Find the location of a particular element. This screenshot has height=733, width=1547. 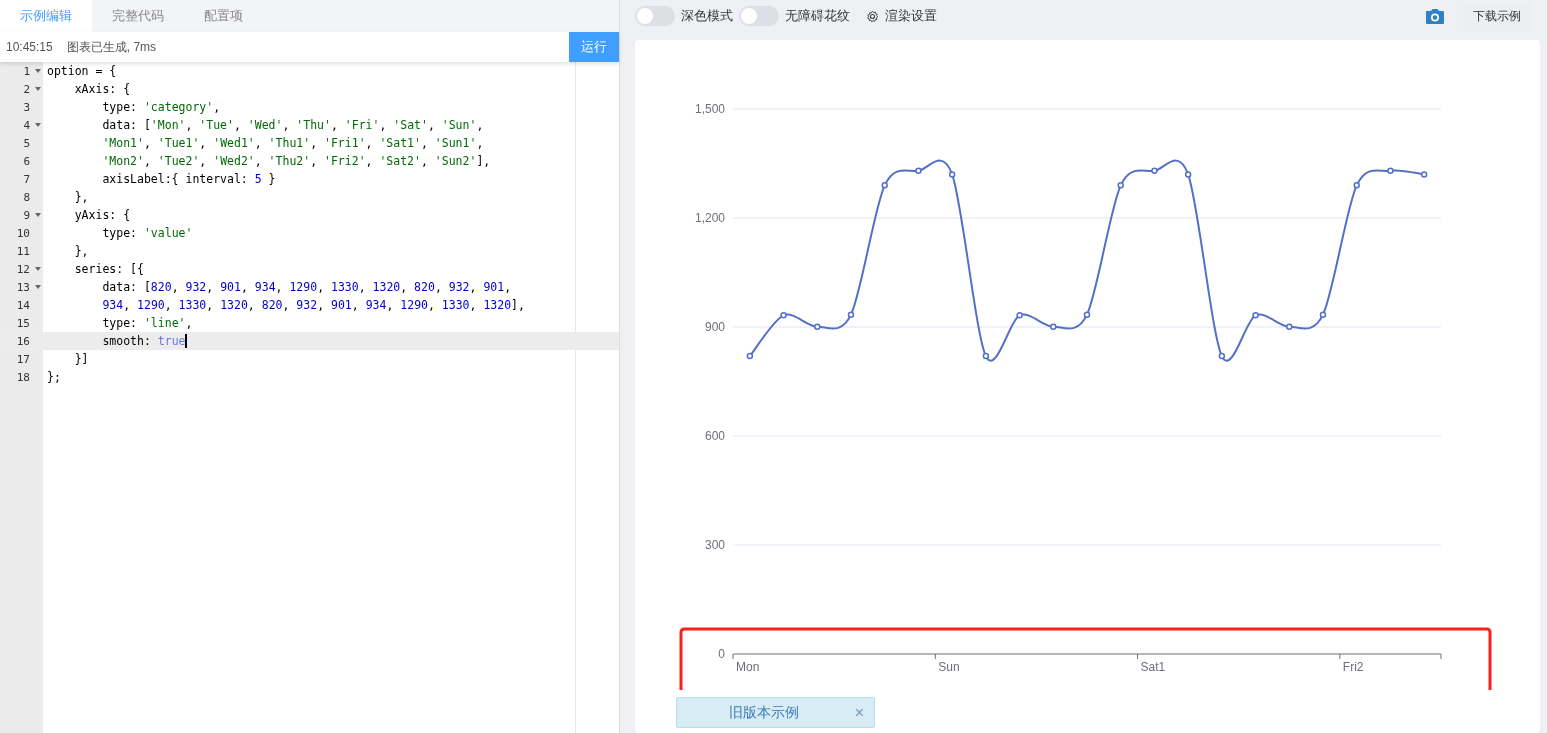

line-number: 13 is located at coordinates (23, 287).